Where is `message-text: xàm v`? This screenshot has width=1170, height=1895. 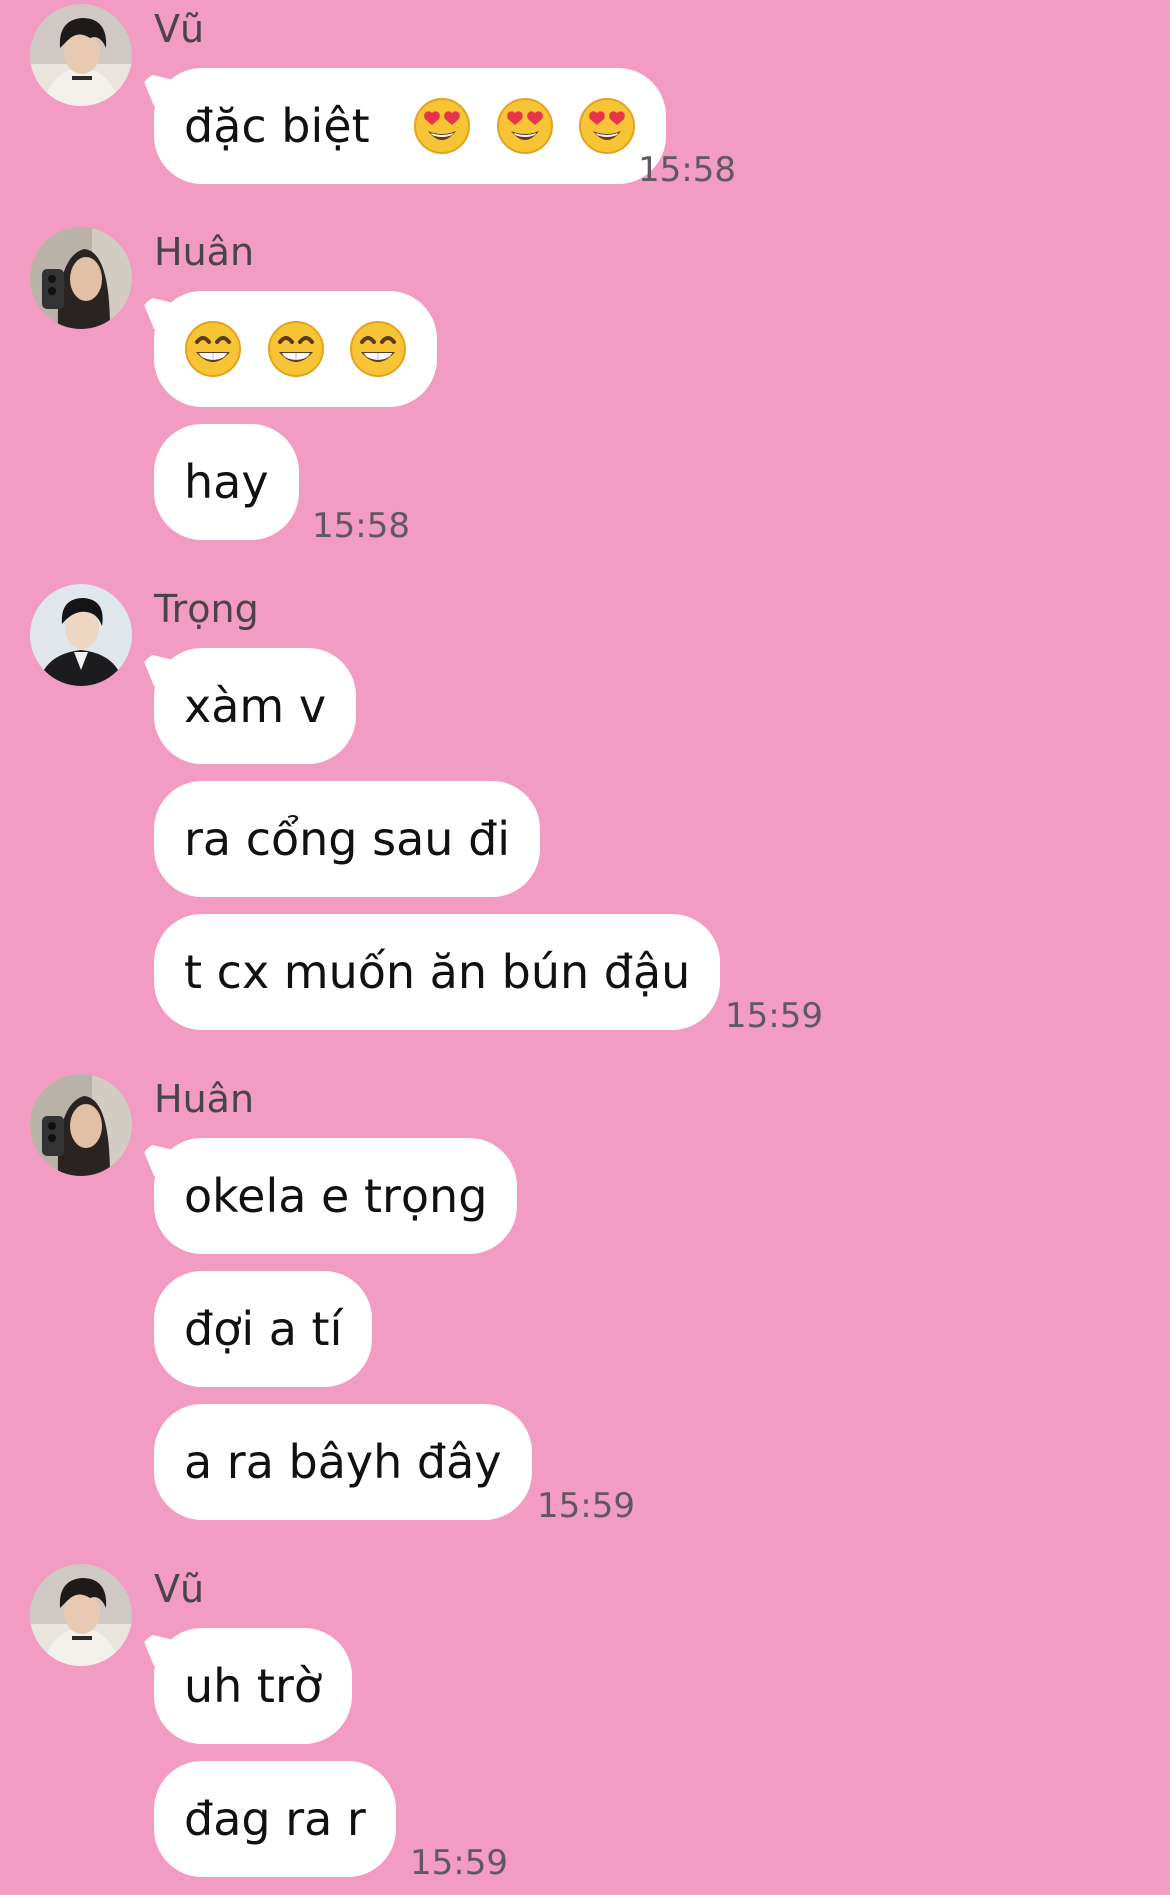
message-text: xàm v is located at coordinates (255, 706).